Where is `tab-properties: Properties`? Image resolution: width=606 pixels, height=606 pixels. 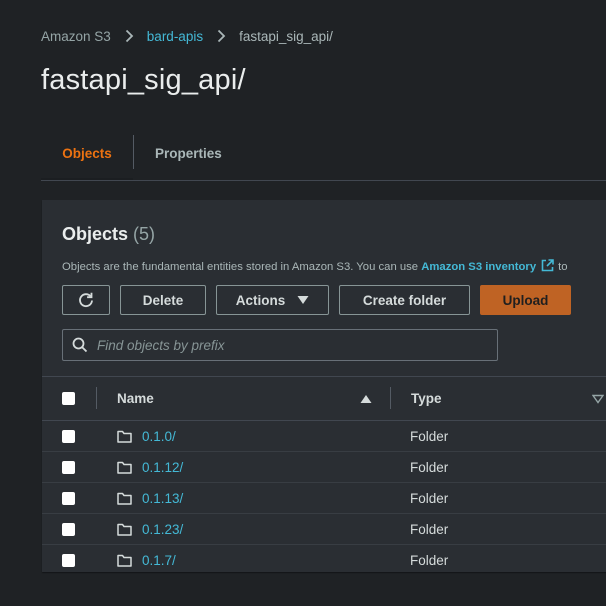
tab-properties: Properties is located at coordinates (188, 153).